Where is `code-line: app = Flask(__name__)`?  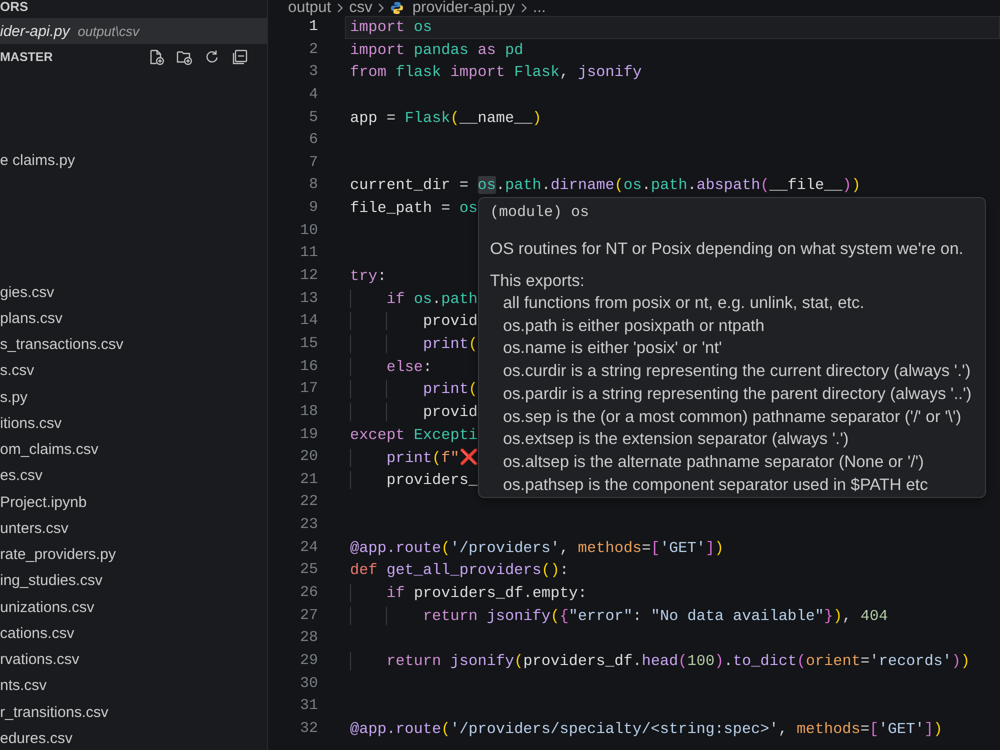
code-line: app = Flask(__name__) is located at coordinates (446, 117).